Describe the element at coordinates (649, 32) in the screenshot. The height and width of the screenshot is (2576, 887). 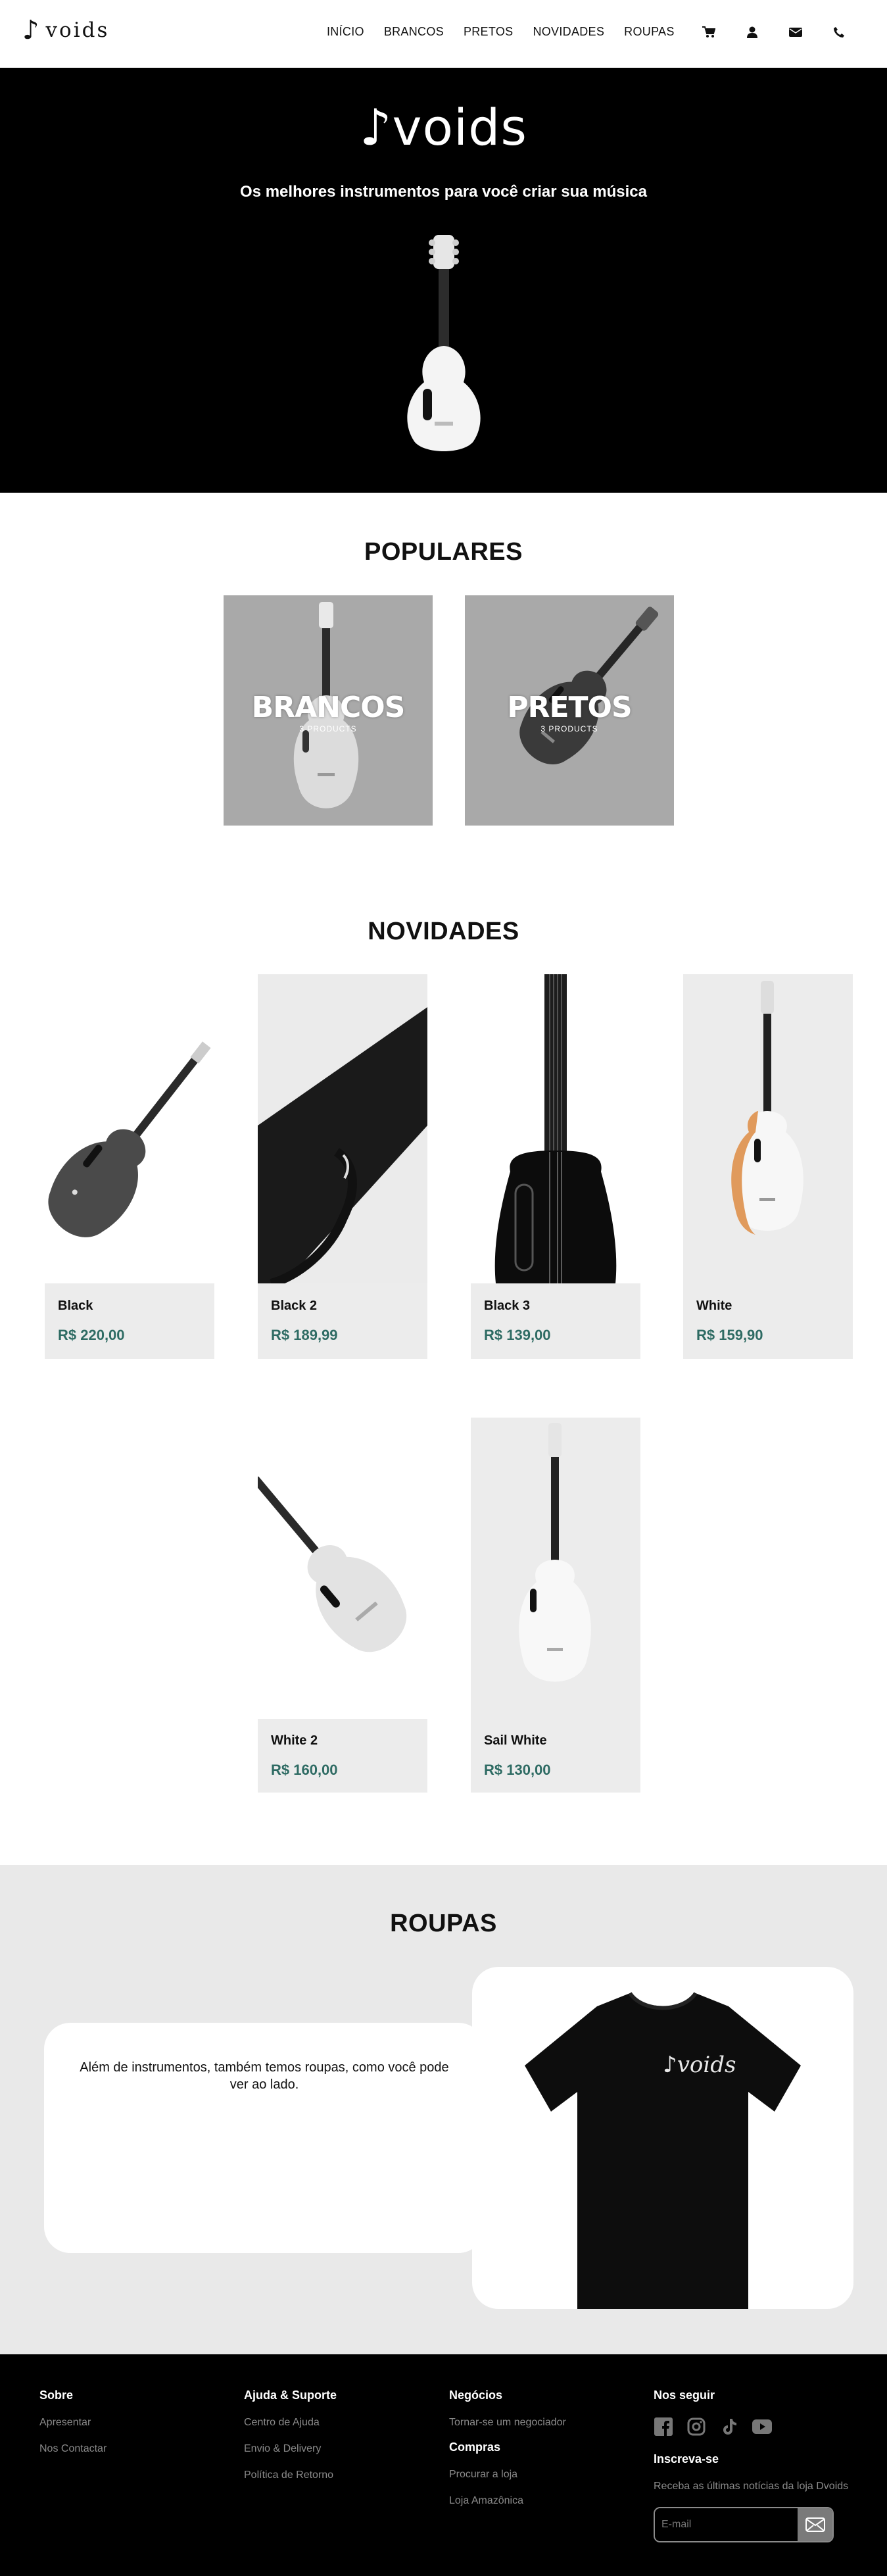
I see `nav-link-roupas: ROUPAS` at that location.